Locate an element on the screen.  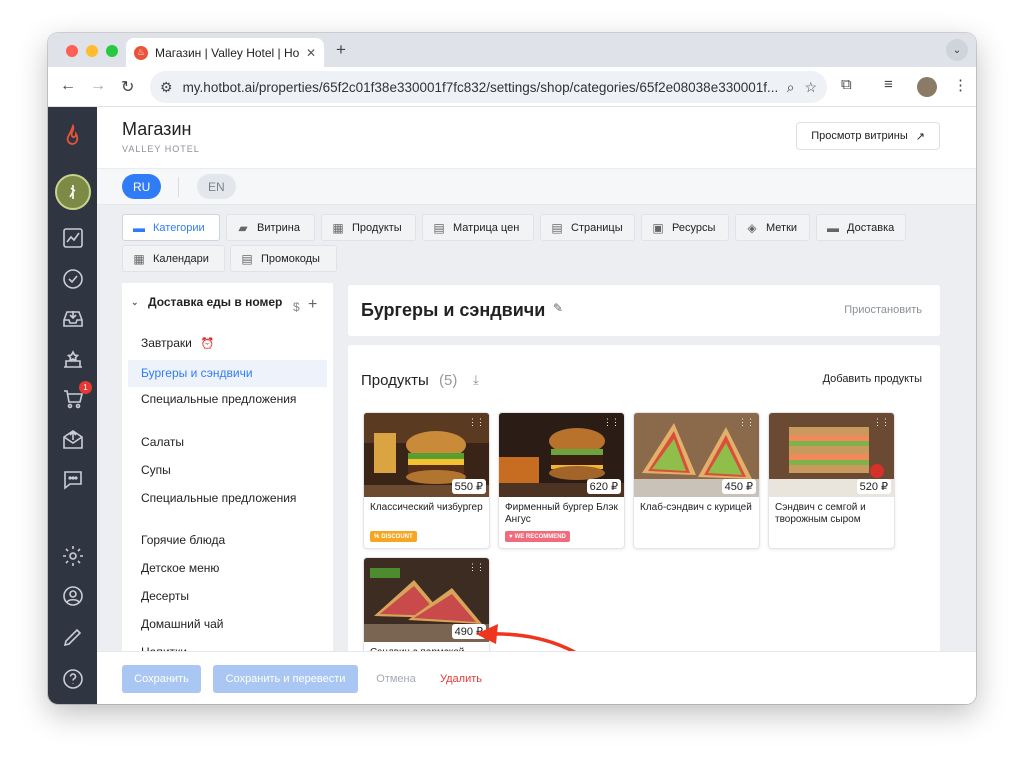
category-item: Салаты is located at coordinates (227, 442).